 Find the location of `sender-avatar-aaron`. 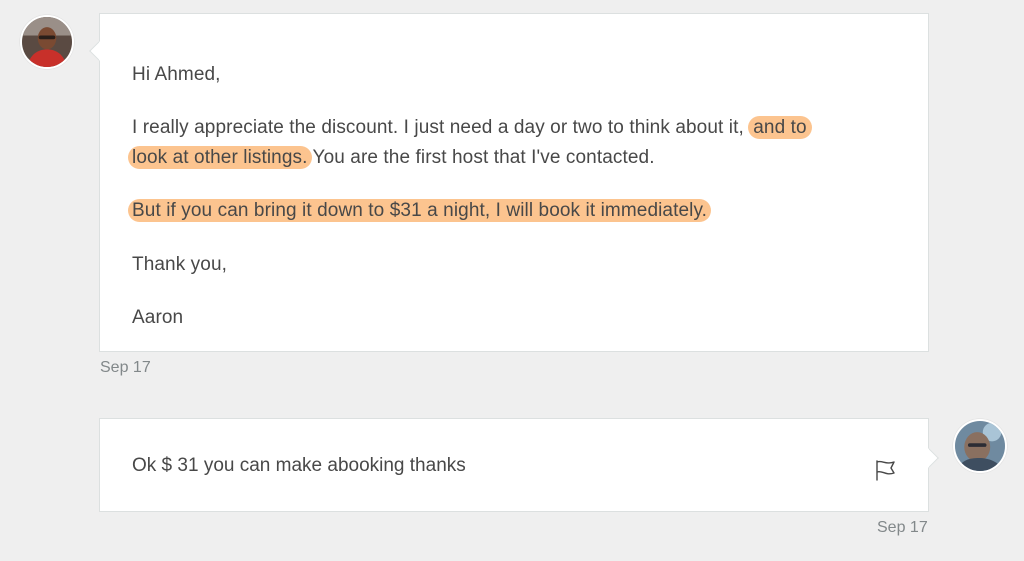

sender-avatar-aaron is located at coordinates (47, 42).